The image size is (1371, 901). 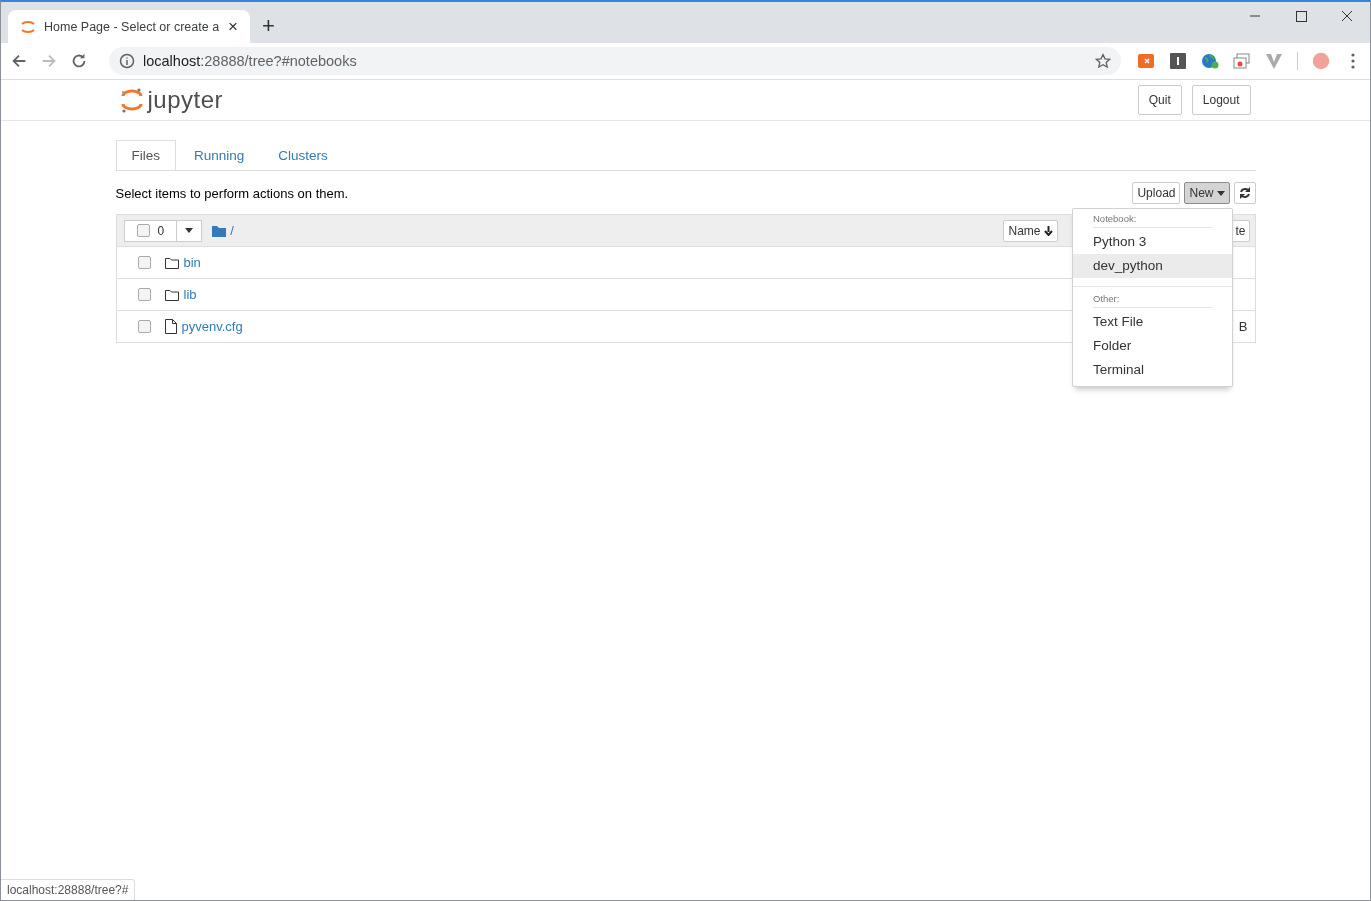 I want to click on avatar-icon, so click(x=1321, y=61).